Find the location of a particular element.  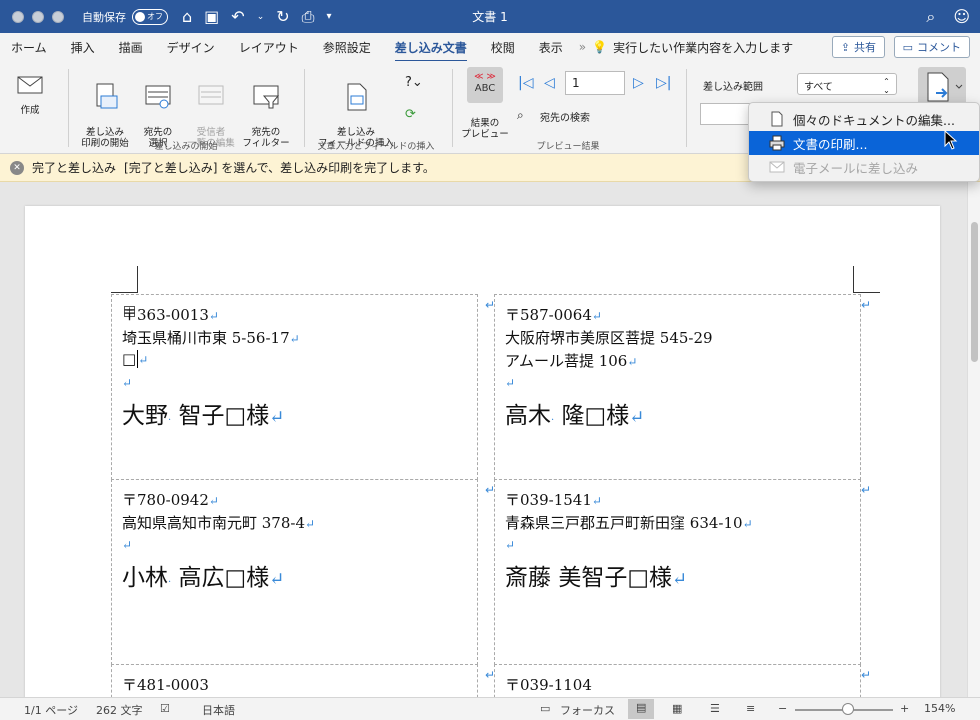

label-zip: 〒587-0064↵ is located at coordinates (553, 314).